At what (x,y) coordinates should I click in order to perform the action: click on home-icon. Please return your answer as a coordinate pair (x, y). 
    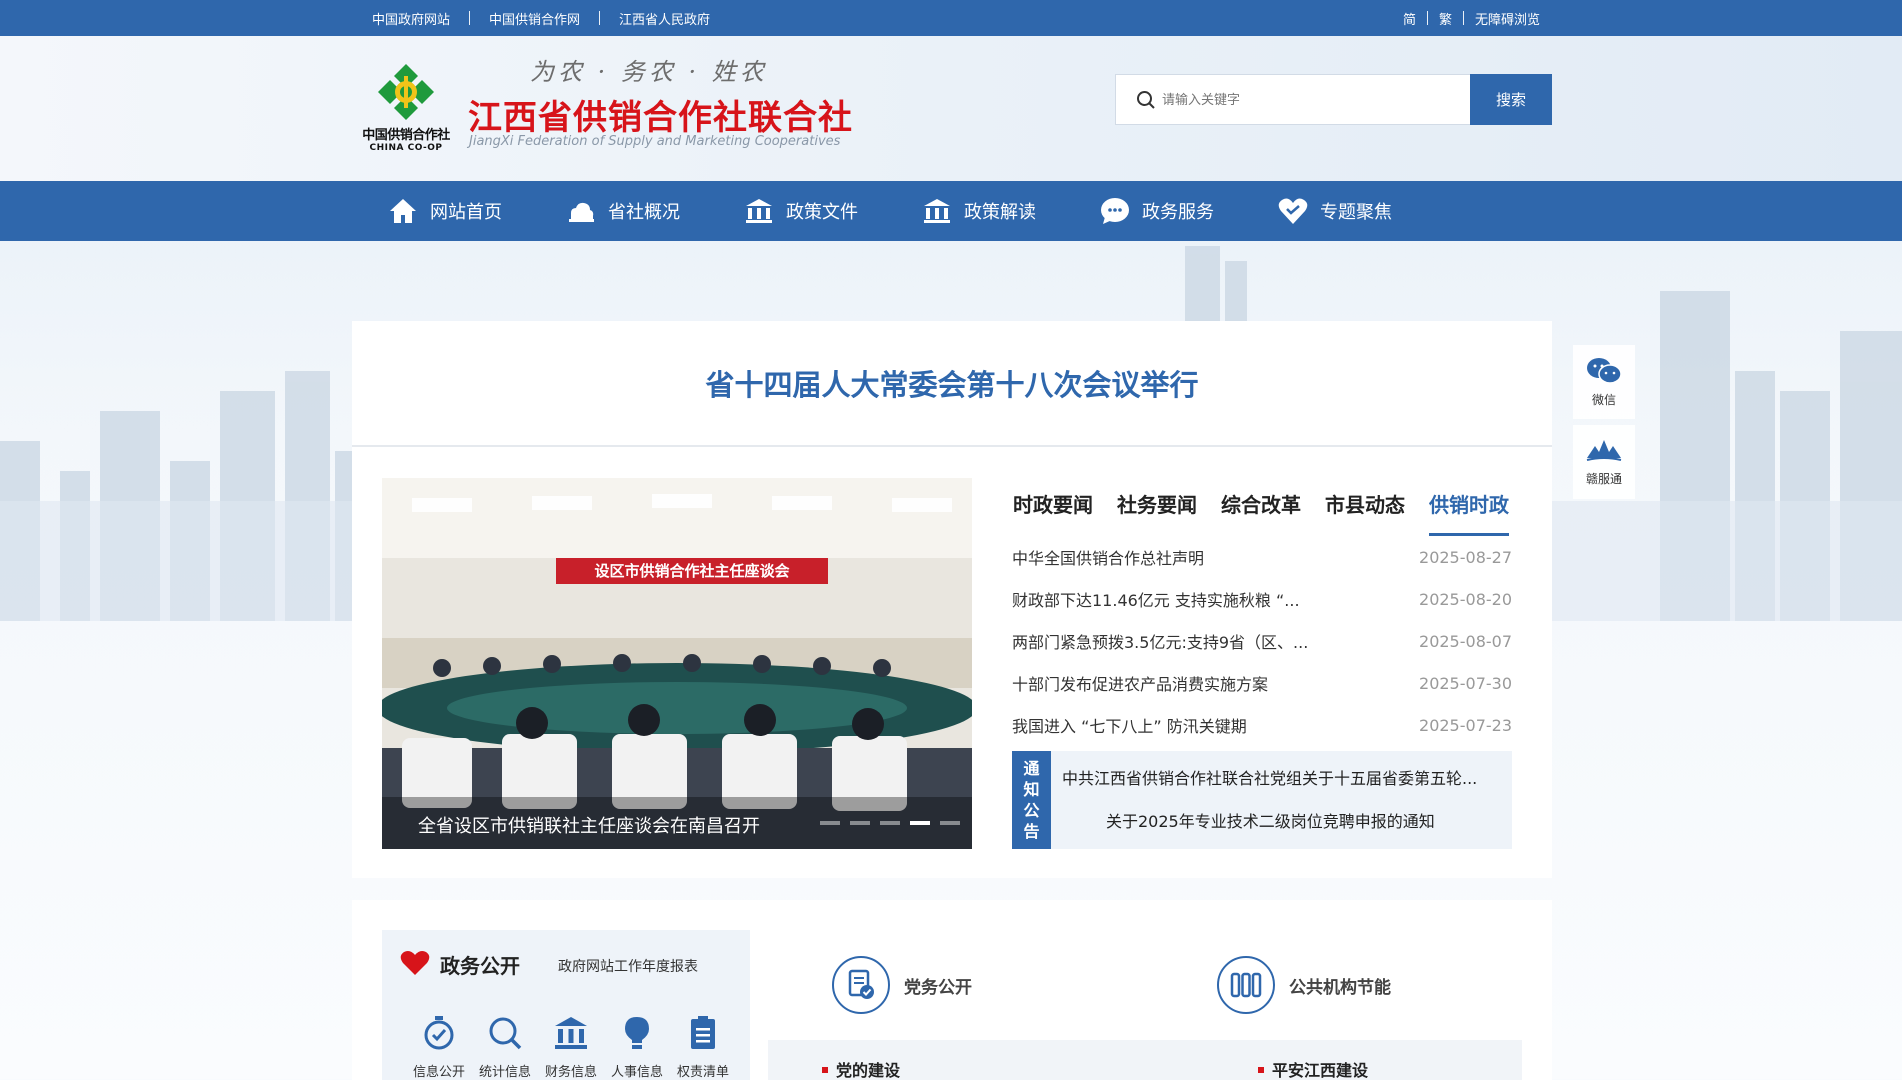
    Looking at the image, I should click on (403, 211).